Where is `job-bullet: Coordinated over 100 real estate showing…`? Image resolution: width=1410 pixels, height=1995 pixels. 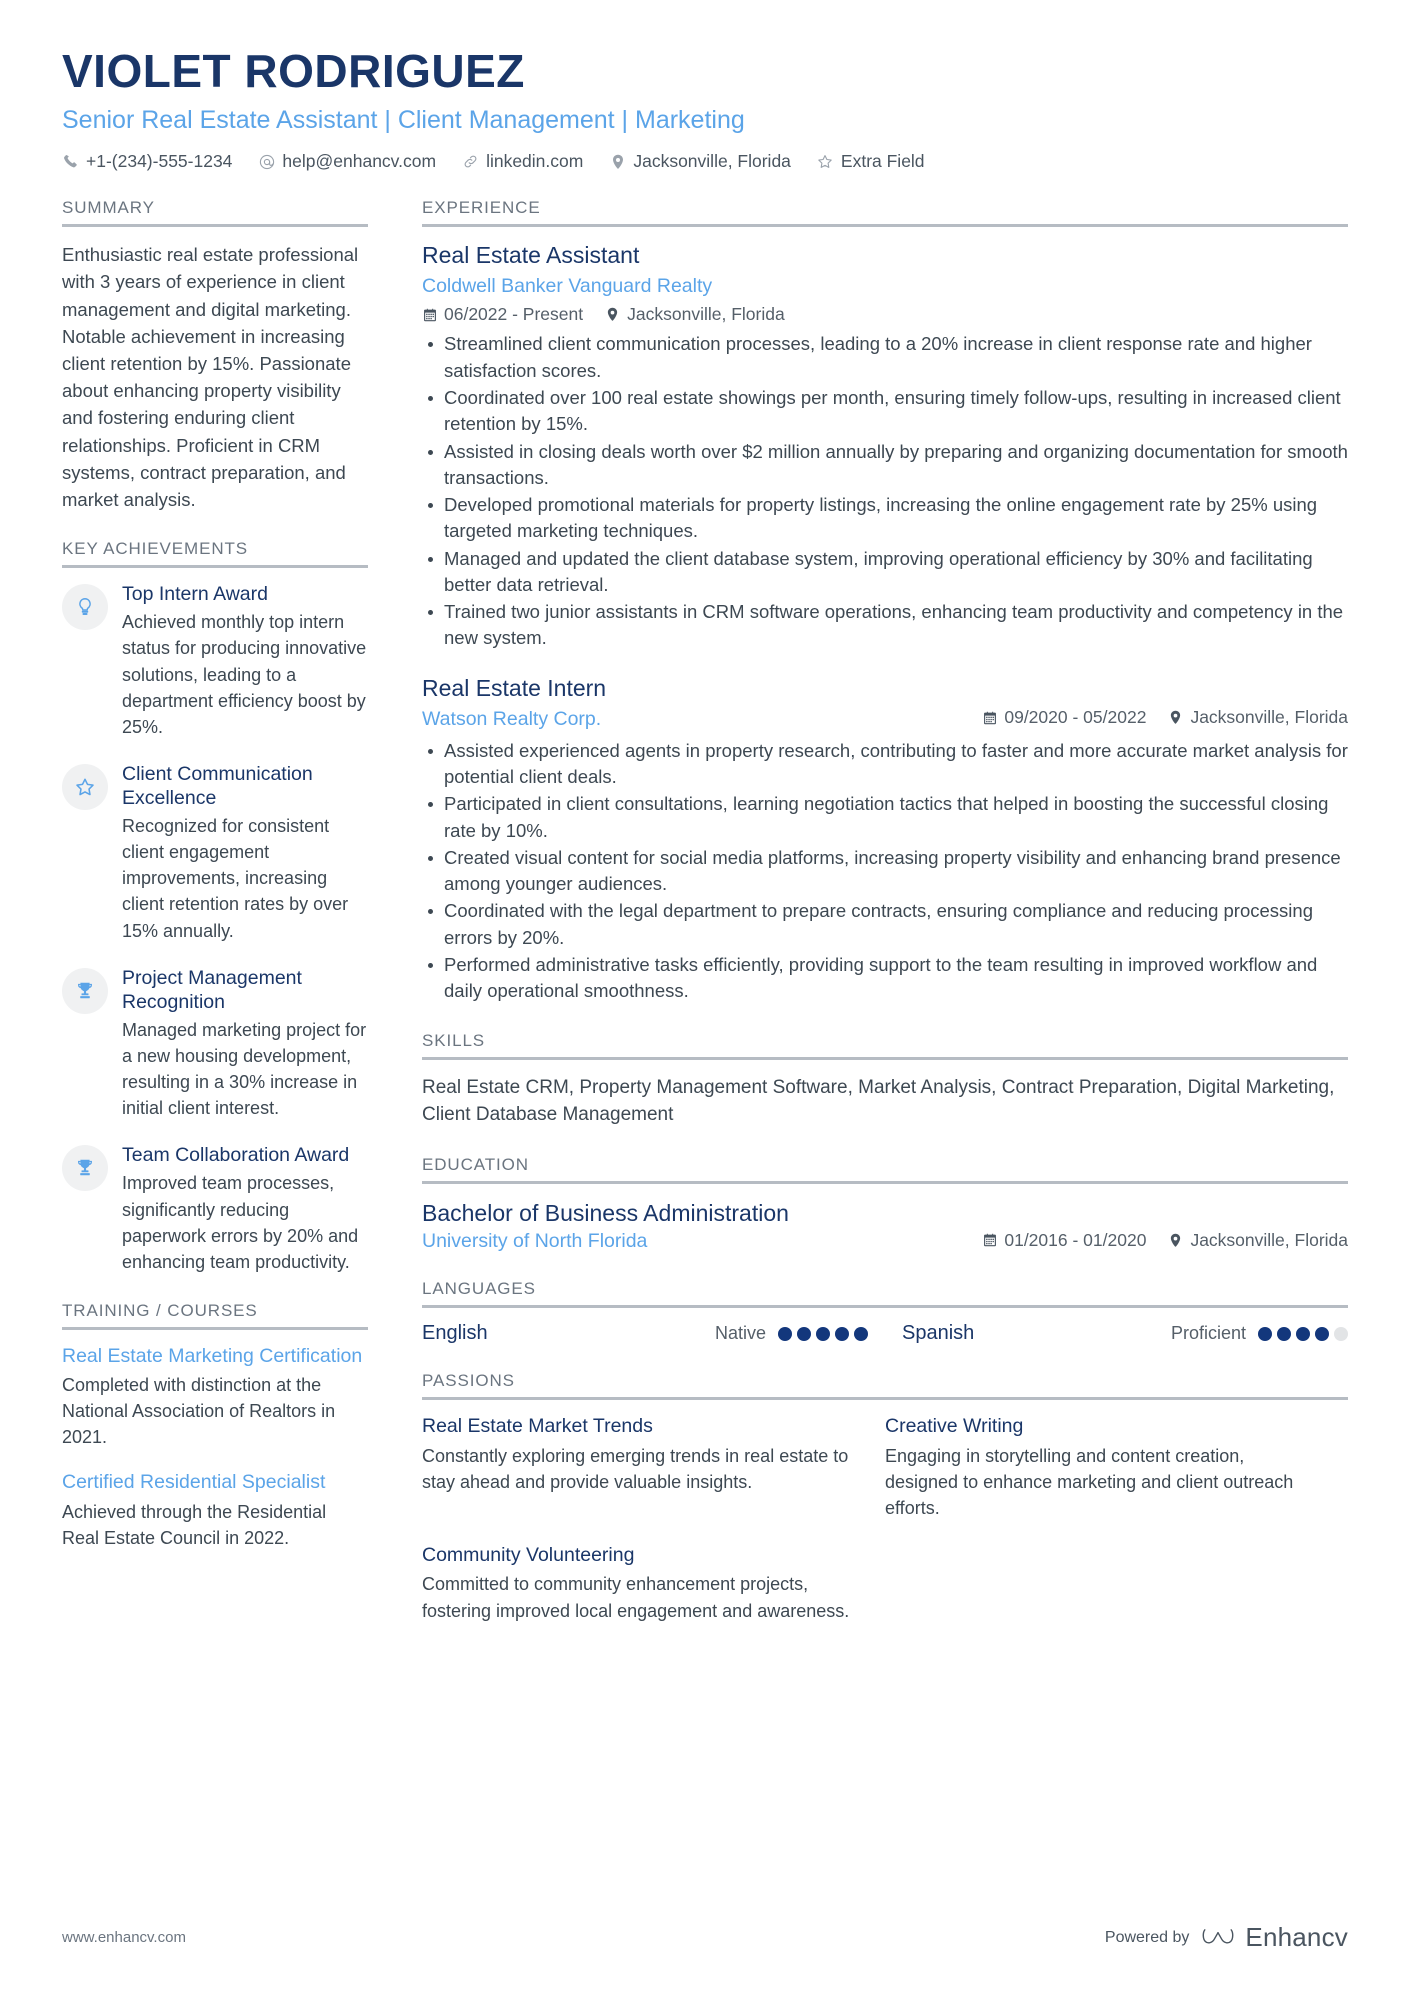 job-bullet: Coordinated over 100 real estate showing… is located at coordinates (885, 411).